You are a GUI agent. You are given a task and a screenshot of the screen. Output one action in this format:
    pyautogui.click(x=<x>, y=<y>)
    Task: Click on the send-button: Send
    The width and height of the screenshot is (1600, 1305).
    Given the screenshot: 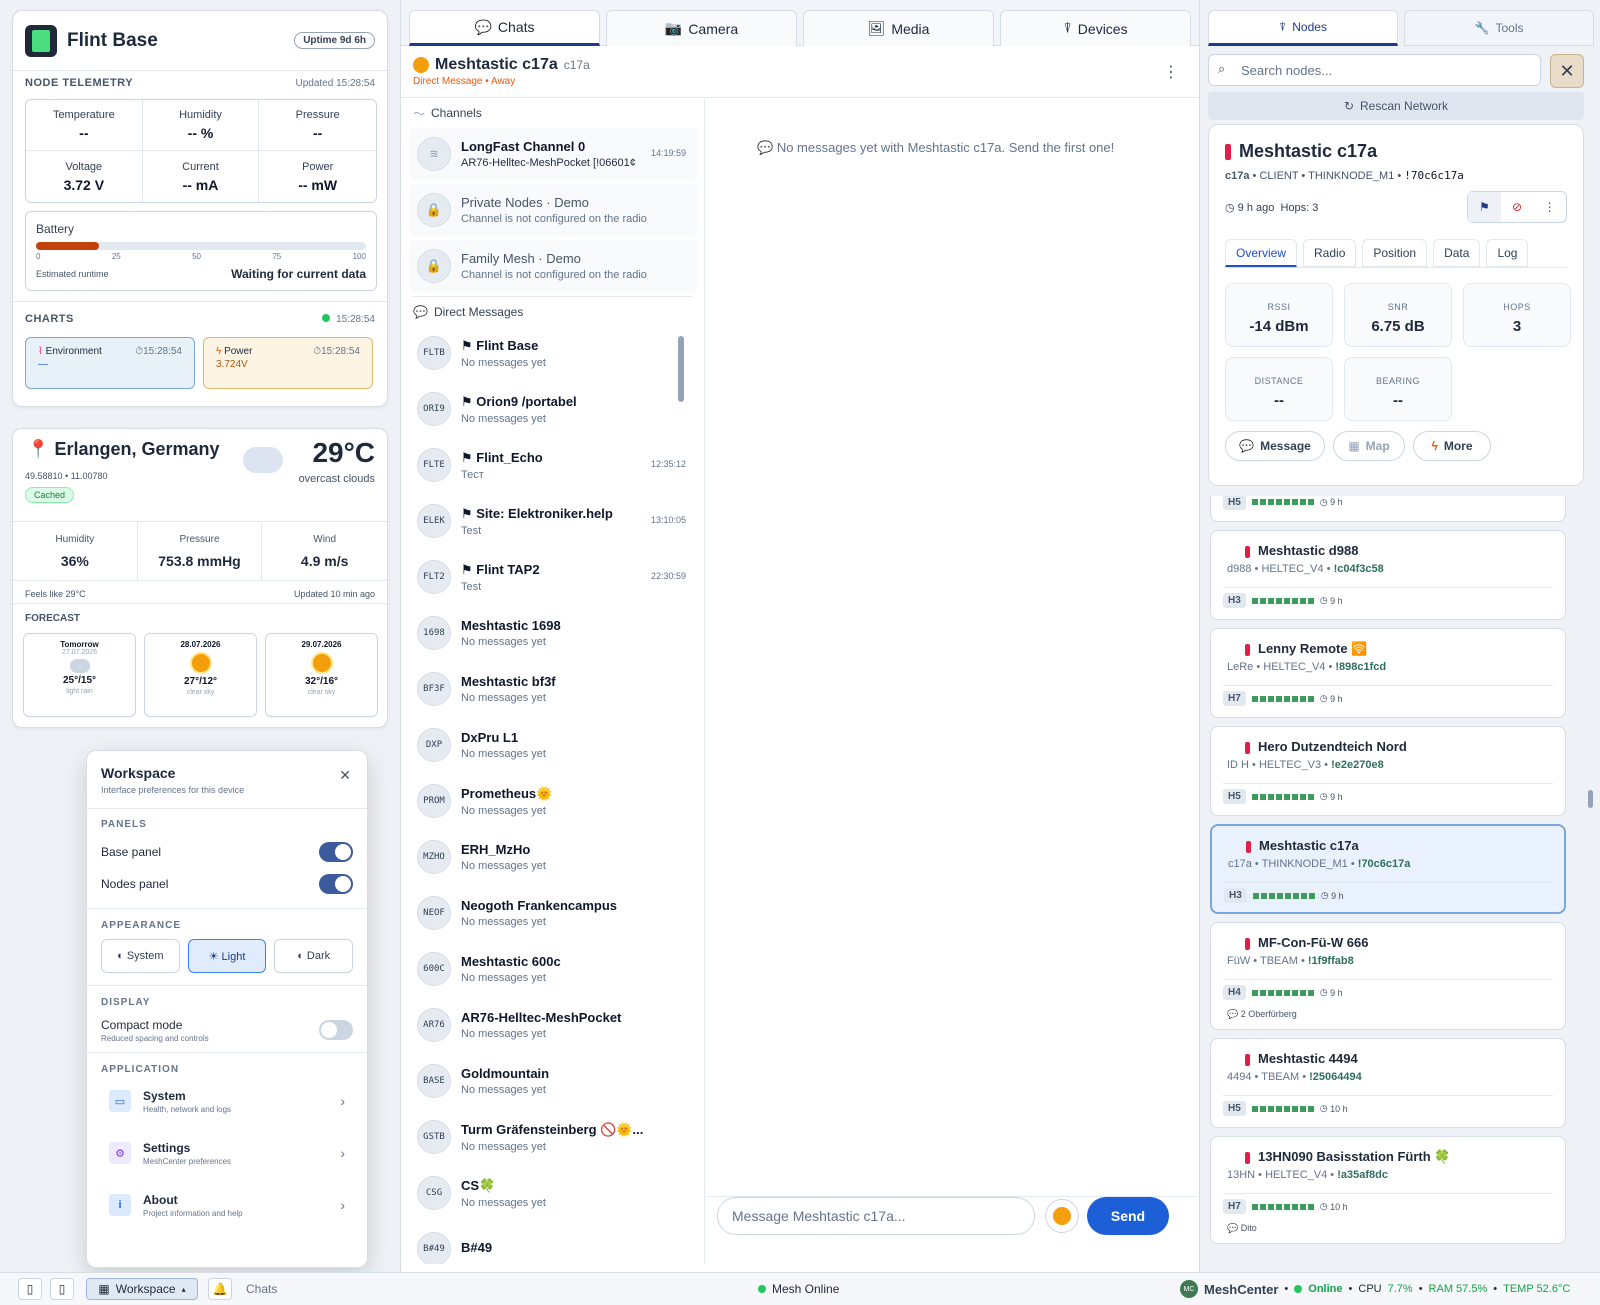 What is the action you would take?
    pyautogui.click(x=1128, y=1216)
    